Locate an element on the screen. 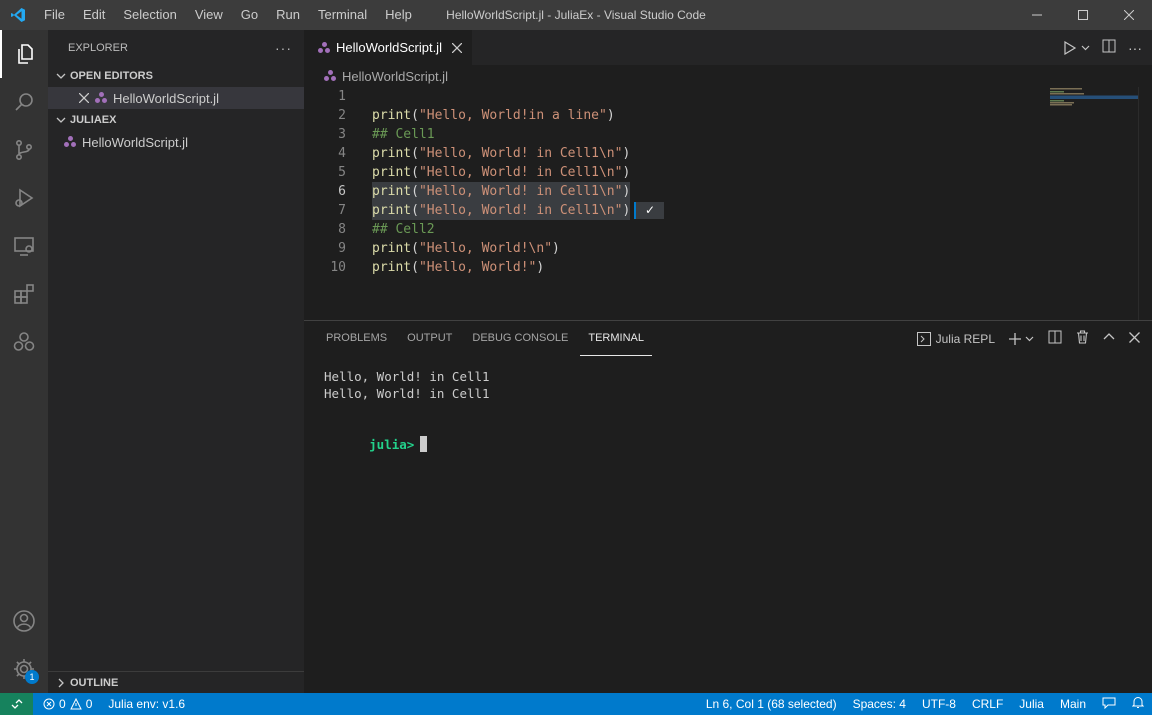 This screenshot has width=1152, height=715. run-file-button is located at coordinates (1076, 47).